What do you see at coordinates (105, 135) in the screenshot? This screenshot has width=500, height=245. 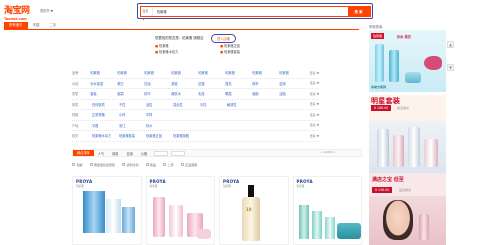 I see `attribute-value: 珀莱雅水动力` at bounding box center [105, 135].